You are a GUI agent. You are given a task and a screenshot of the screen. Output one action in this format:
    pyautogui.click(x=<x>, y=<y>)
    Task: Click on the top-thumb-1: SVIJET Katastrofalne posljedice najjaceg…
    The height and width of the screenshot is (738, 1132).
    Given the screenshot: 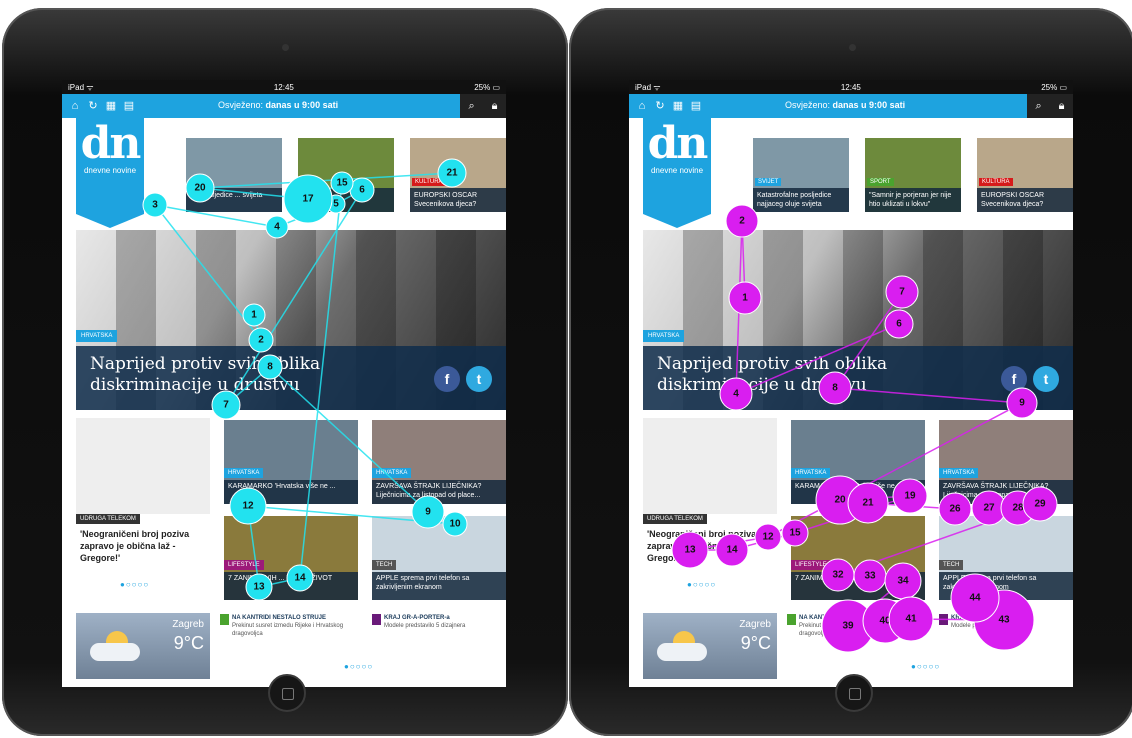 What is the action you would take?
    pyautogui.click(x=801, y=175)
    